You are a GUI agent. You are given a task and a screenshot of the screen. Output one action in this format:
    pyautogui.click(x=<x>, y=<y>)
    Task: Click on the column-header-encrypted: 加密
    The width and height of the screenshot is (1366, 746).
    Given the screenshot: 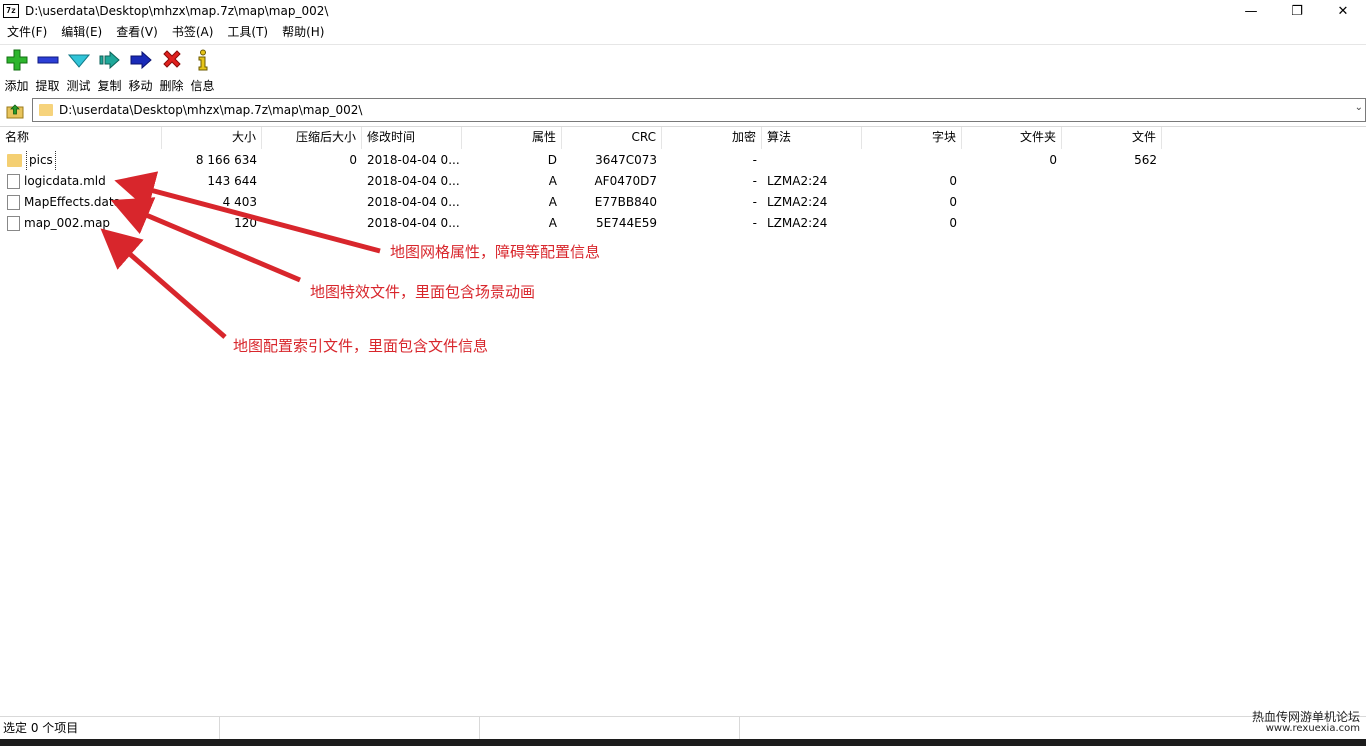 What is the action you would take?
    pyautogui.click(x=712, y=138)
    